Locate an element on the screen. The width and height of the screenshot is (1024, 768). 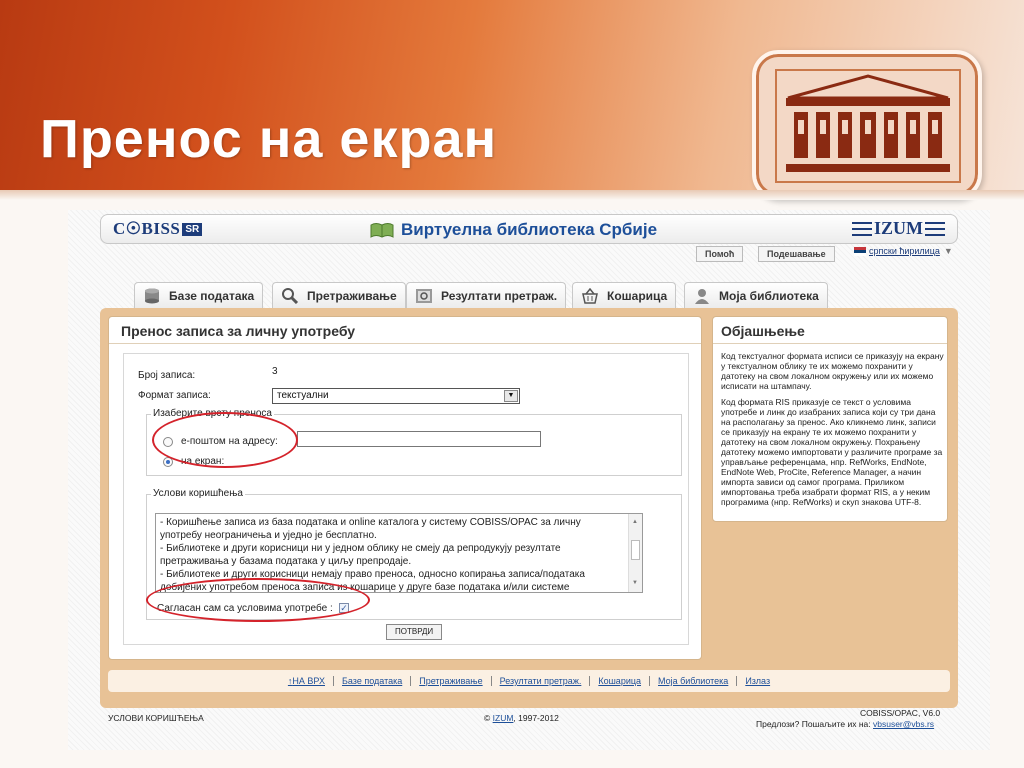
confirm-button: ПОТВРДИ is located at coordinates (414, 632).